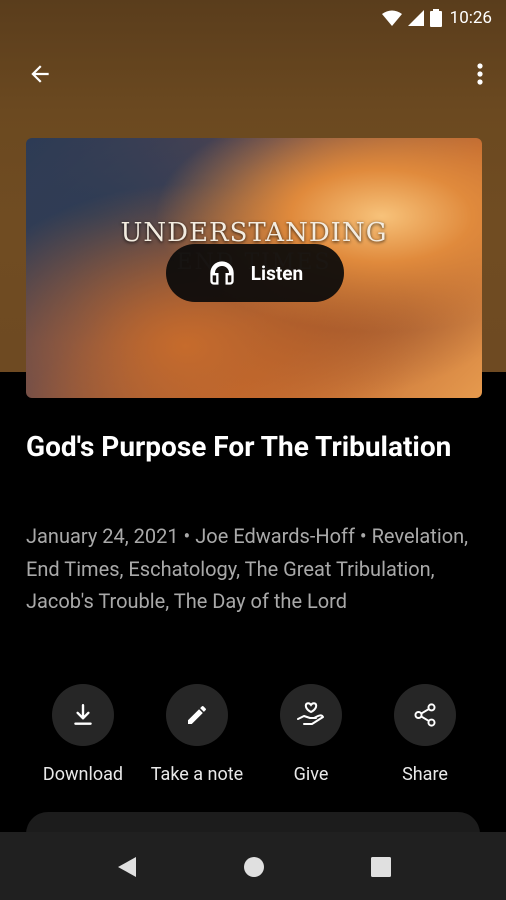 The height and width of the screenshot is (900, 506). I want to click on nav-home-icon, so click(254, 867).